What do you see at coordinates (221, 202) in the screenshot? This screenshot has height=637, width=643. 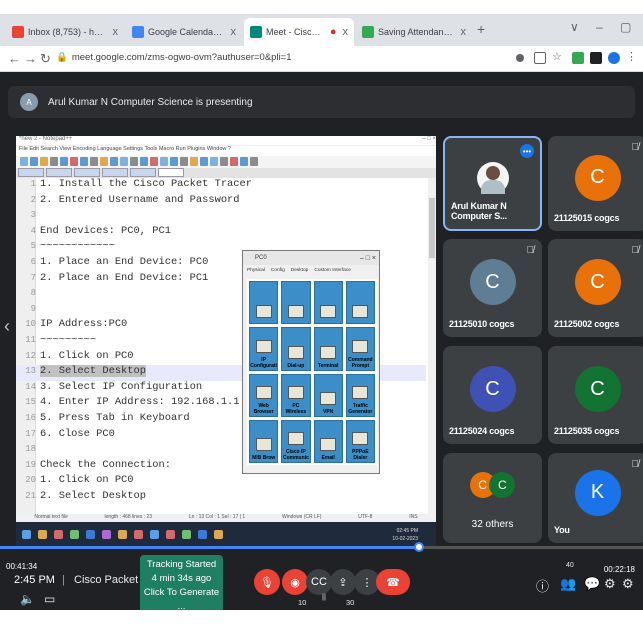 I see `editor-line: 2 2. Entered Username and Password` at bounding box center [221, 202].